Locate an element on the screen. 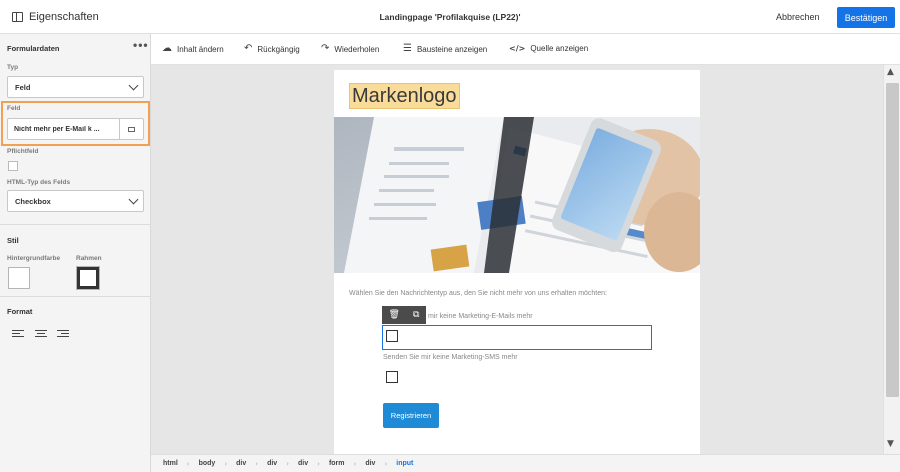  option-sms-label: Senden Sie mir keine Marketing-SMS mehr is located at coordinates (450, 357).